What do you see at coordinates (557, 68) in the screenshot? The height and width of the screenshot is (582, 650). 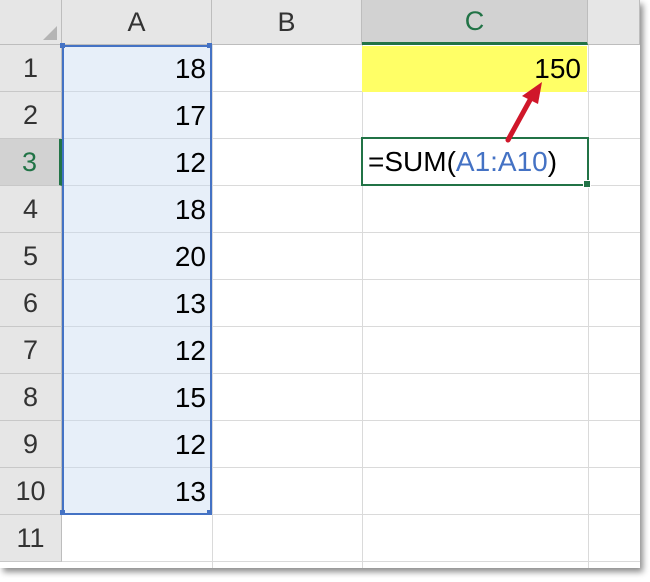 I see `cell-c1-value: 150` at bounding box center [557, 68].